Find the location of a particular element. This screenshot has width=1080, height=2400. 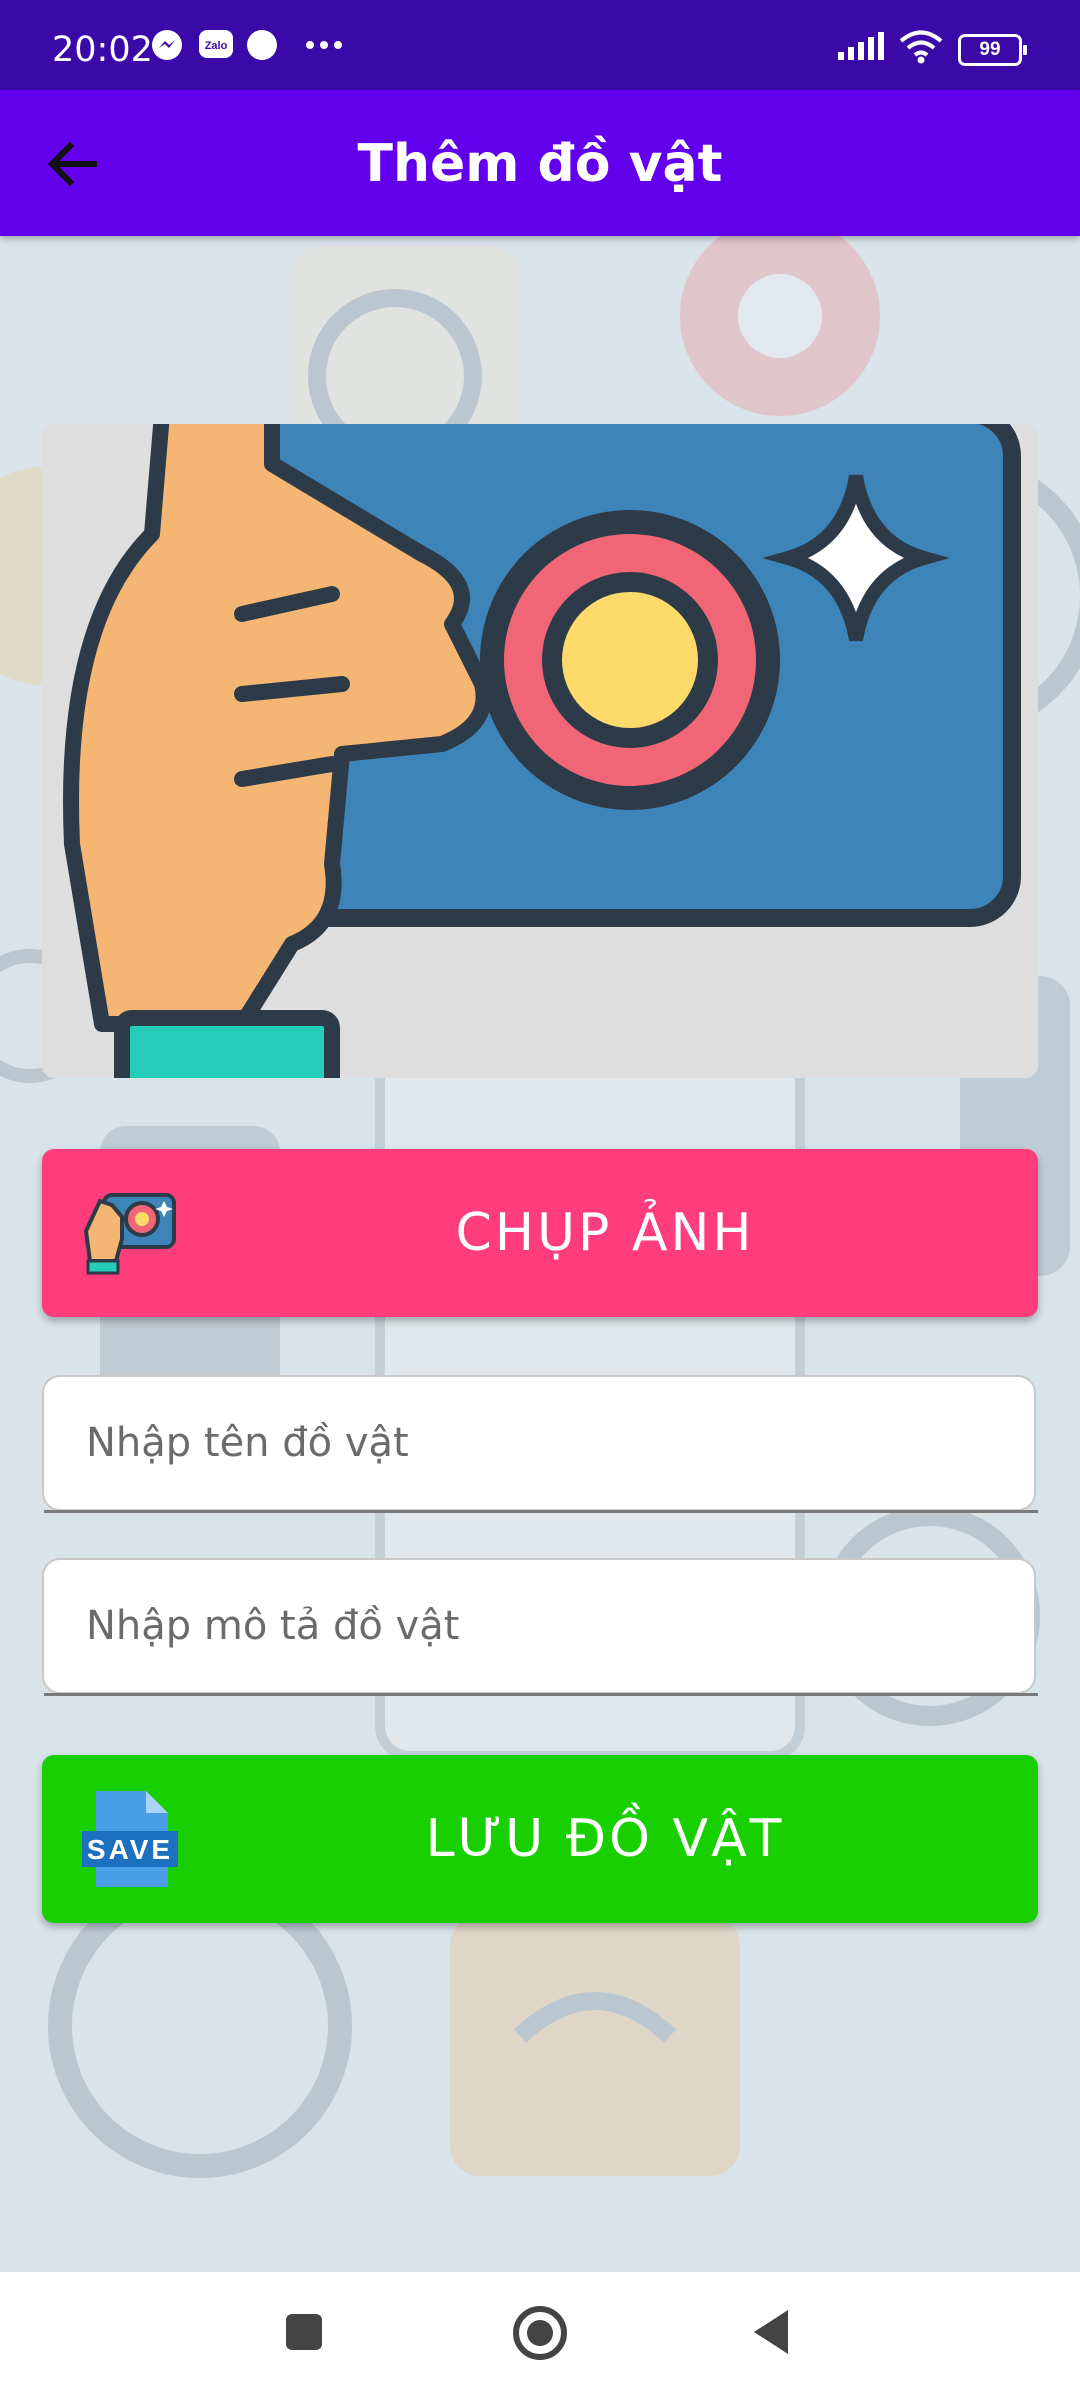

messenger-icon is located at coordinates (167, 47).